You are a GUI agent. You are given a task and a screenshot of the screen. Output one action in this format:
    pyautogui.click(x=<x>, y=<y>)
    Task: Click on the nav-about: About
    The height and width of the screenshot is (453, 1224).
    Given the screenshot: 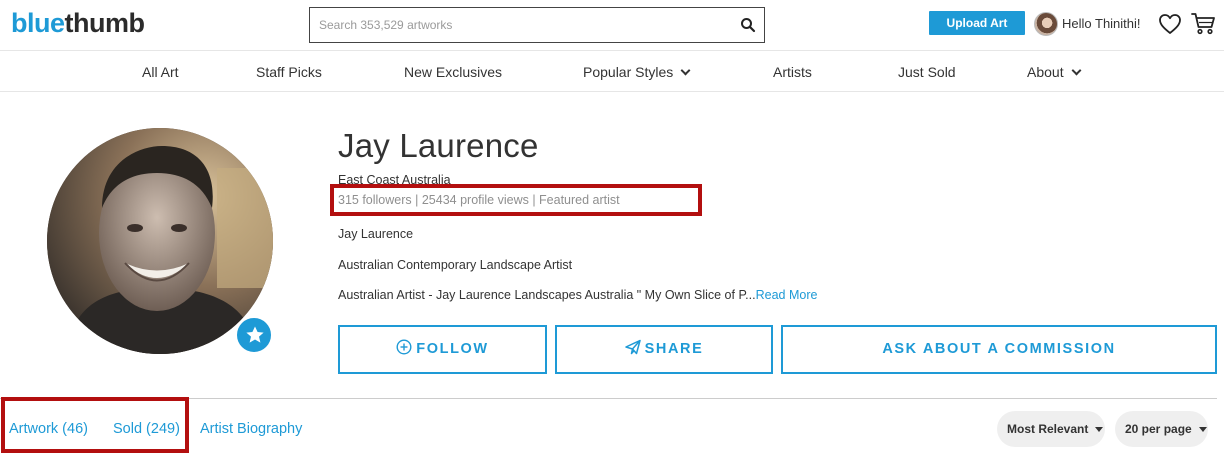 What is the action you would take?
    pyautogui.click(x=1054, y=72)
    